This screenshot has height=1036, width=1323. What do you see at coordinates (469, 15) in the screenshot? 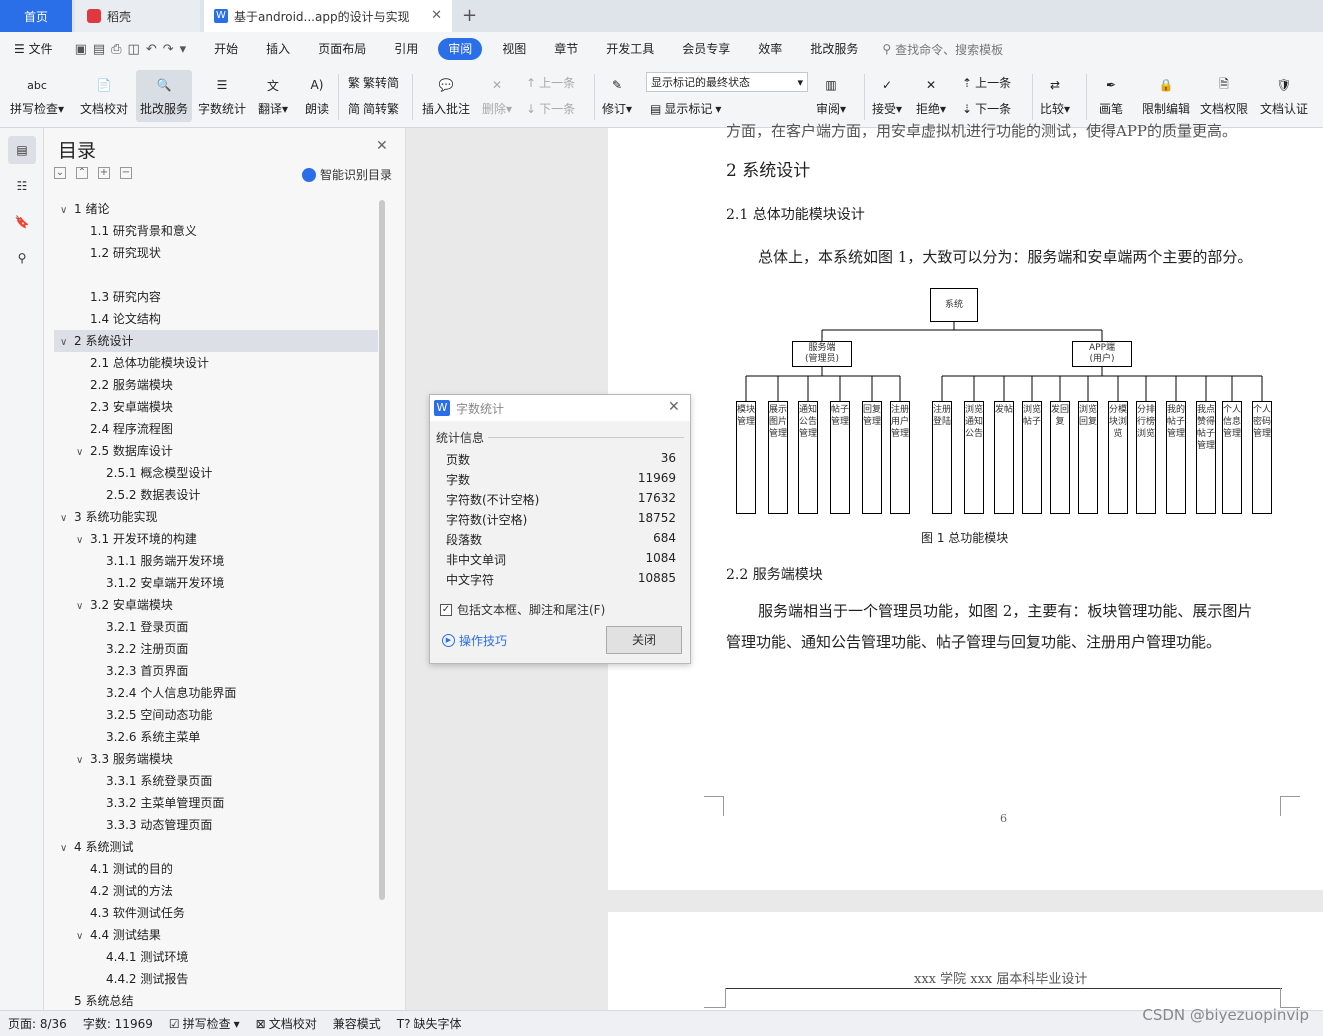
I see `new-tab-button: +` at bounding box center [469, 15].